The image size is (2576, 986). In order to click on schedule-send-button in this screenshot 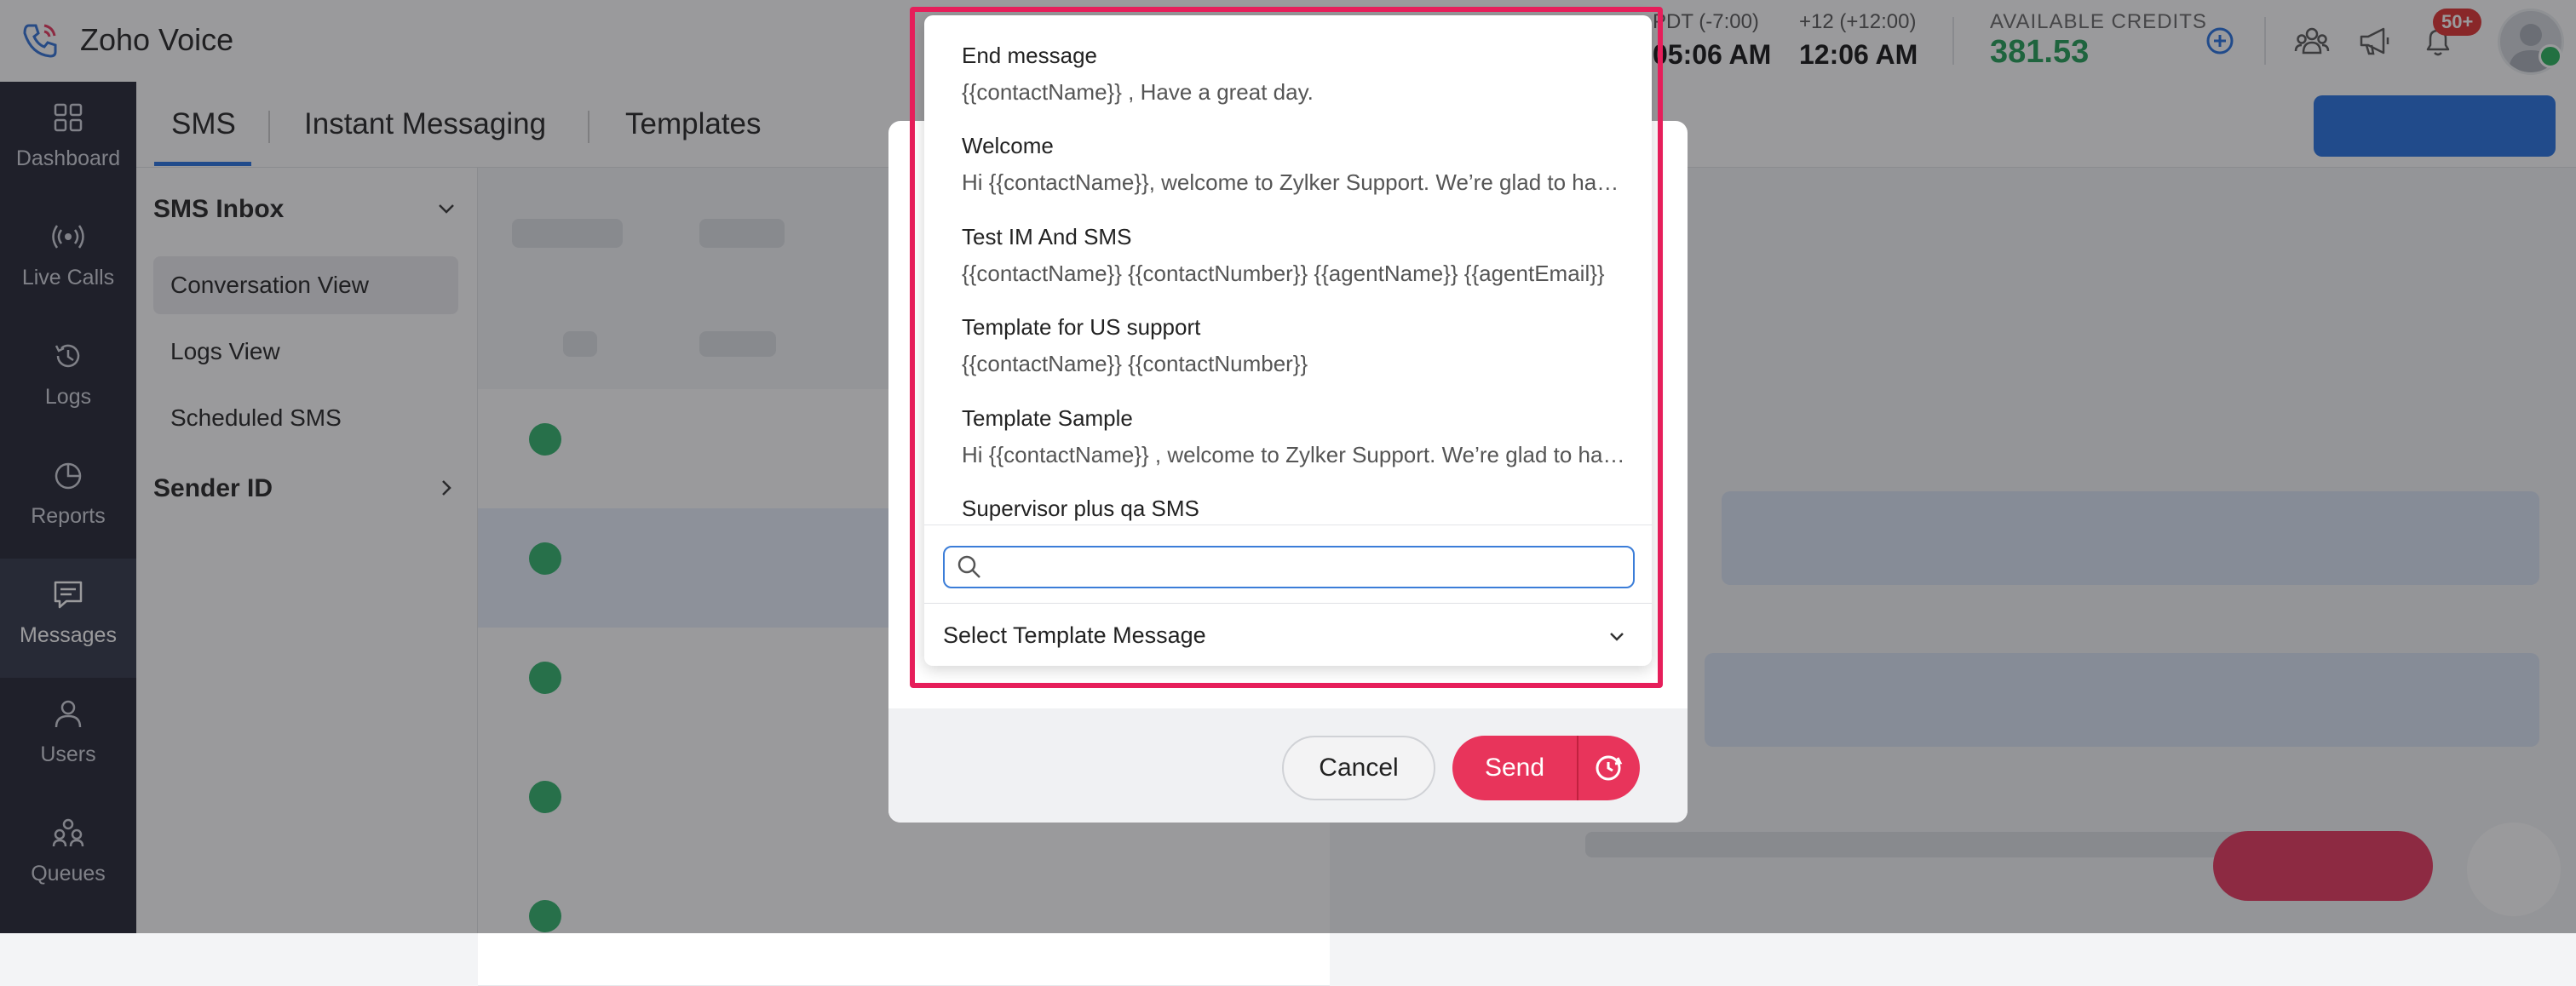, I will do `click(1610, 768)`.